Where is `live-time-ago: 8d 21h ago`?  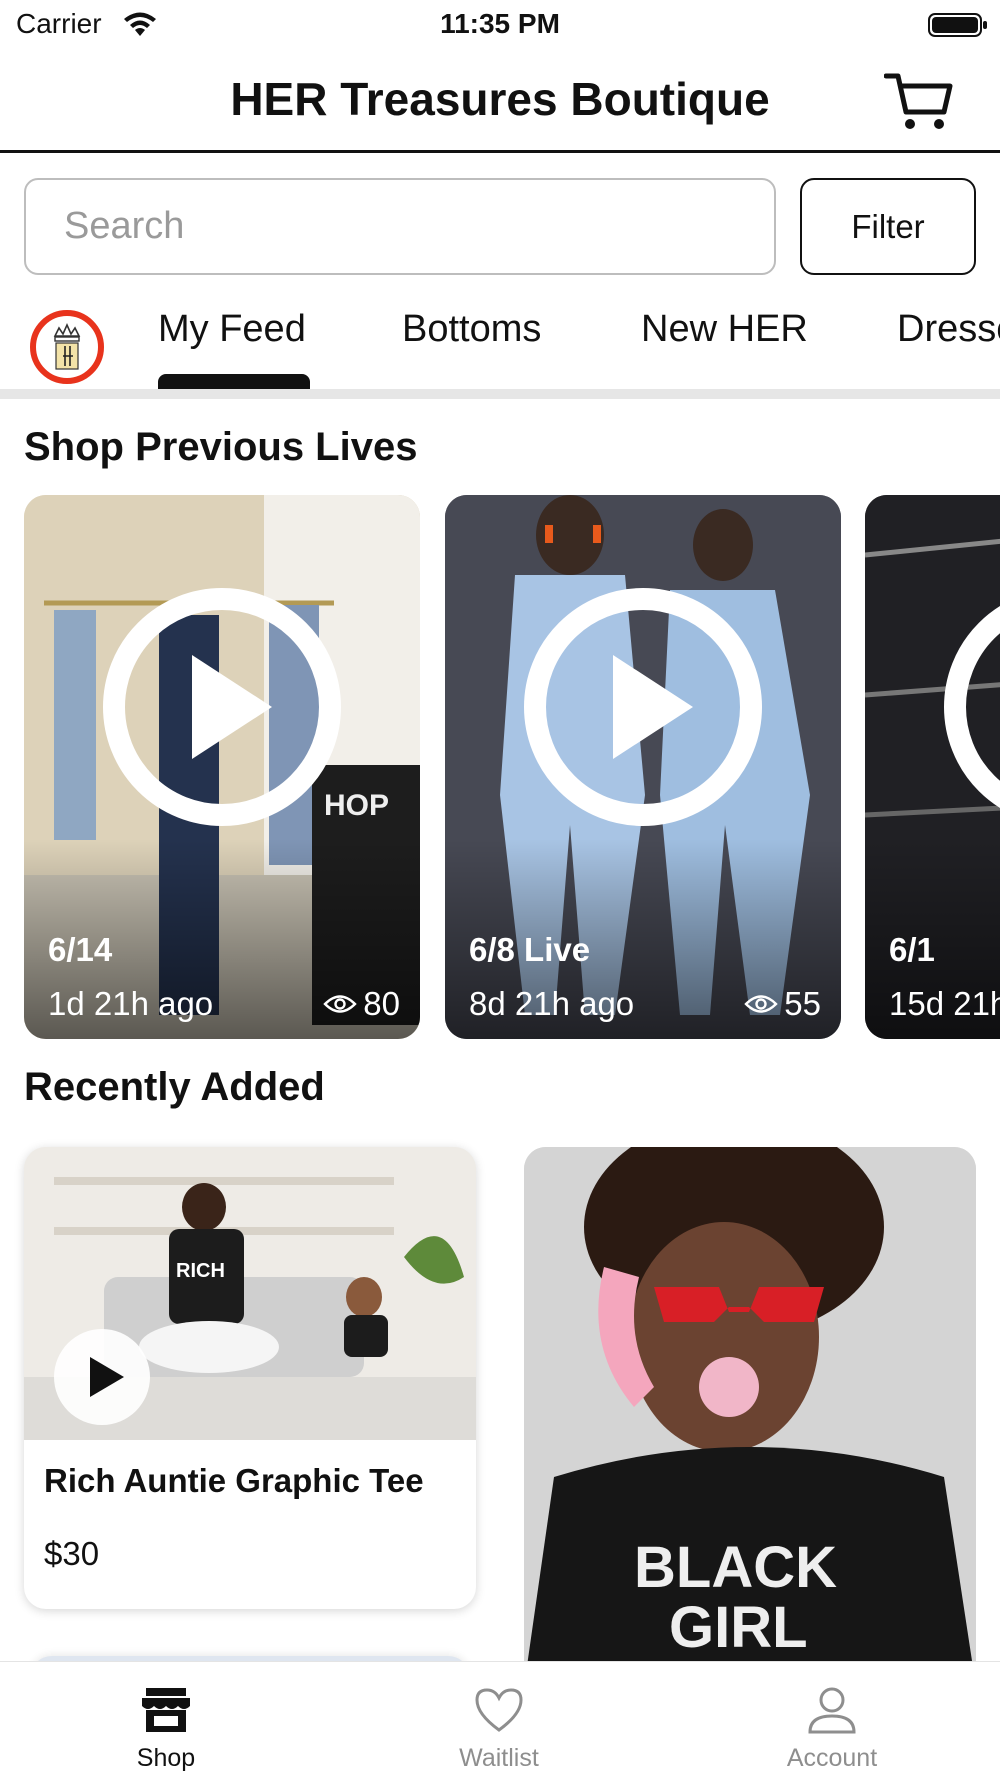
live-time-ago: 8d 21h ago is located at coordinates (552, 1003).